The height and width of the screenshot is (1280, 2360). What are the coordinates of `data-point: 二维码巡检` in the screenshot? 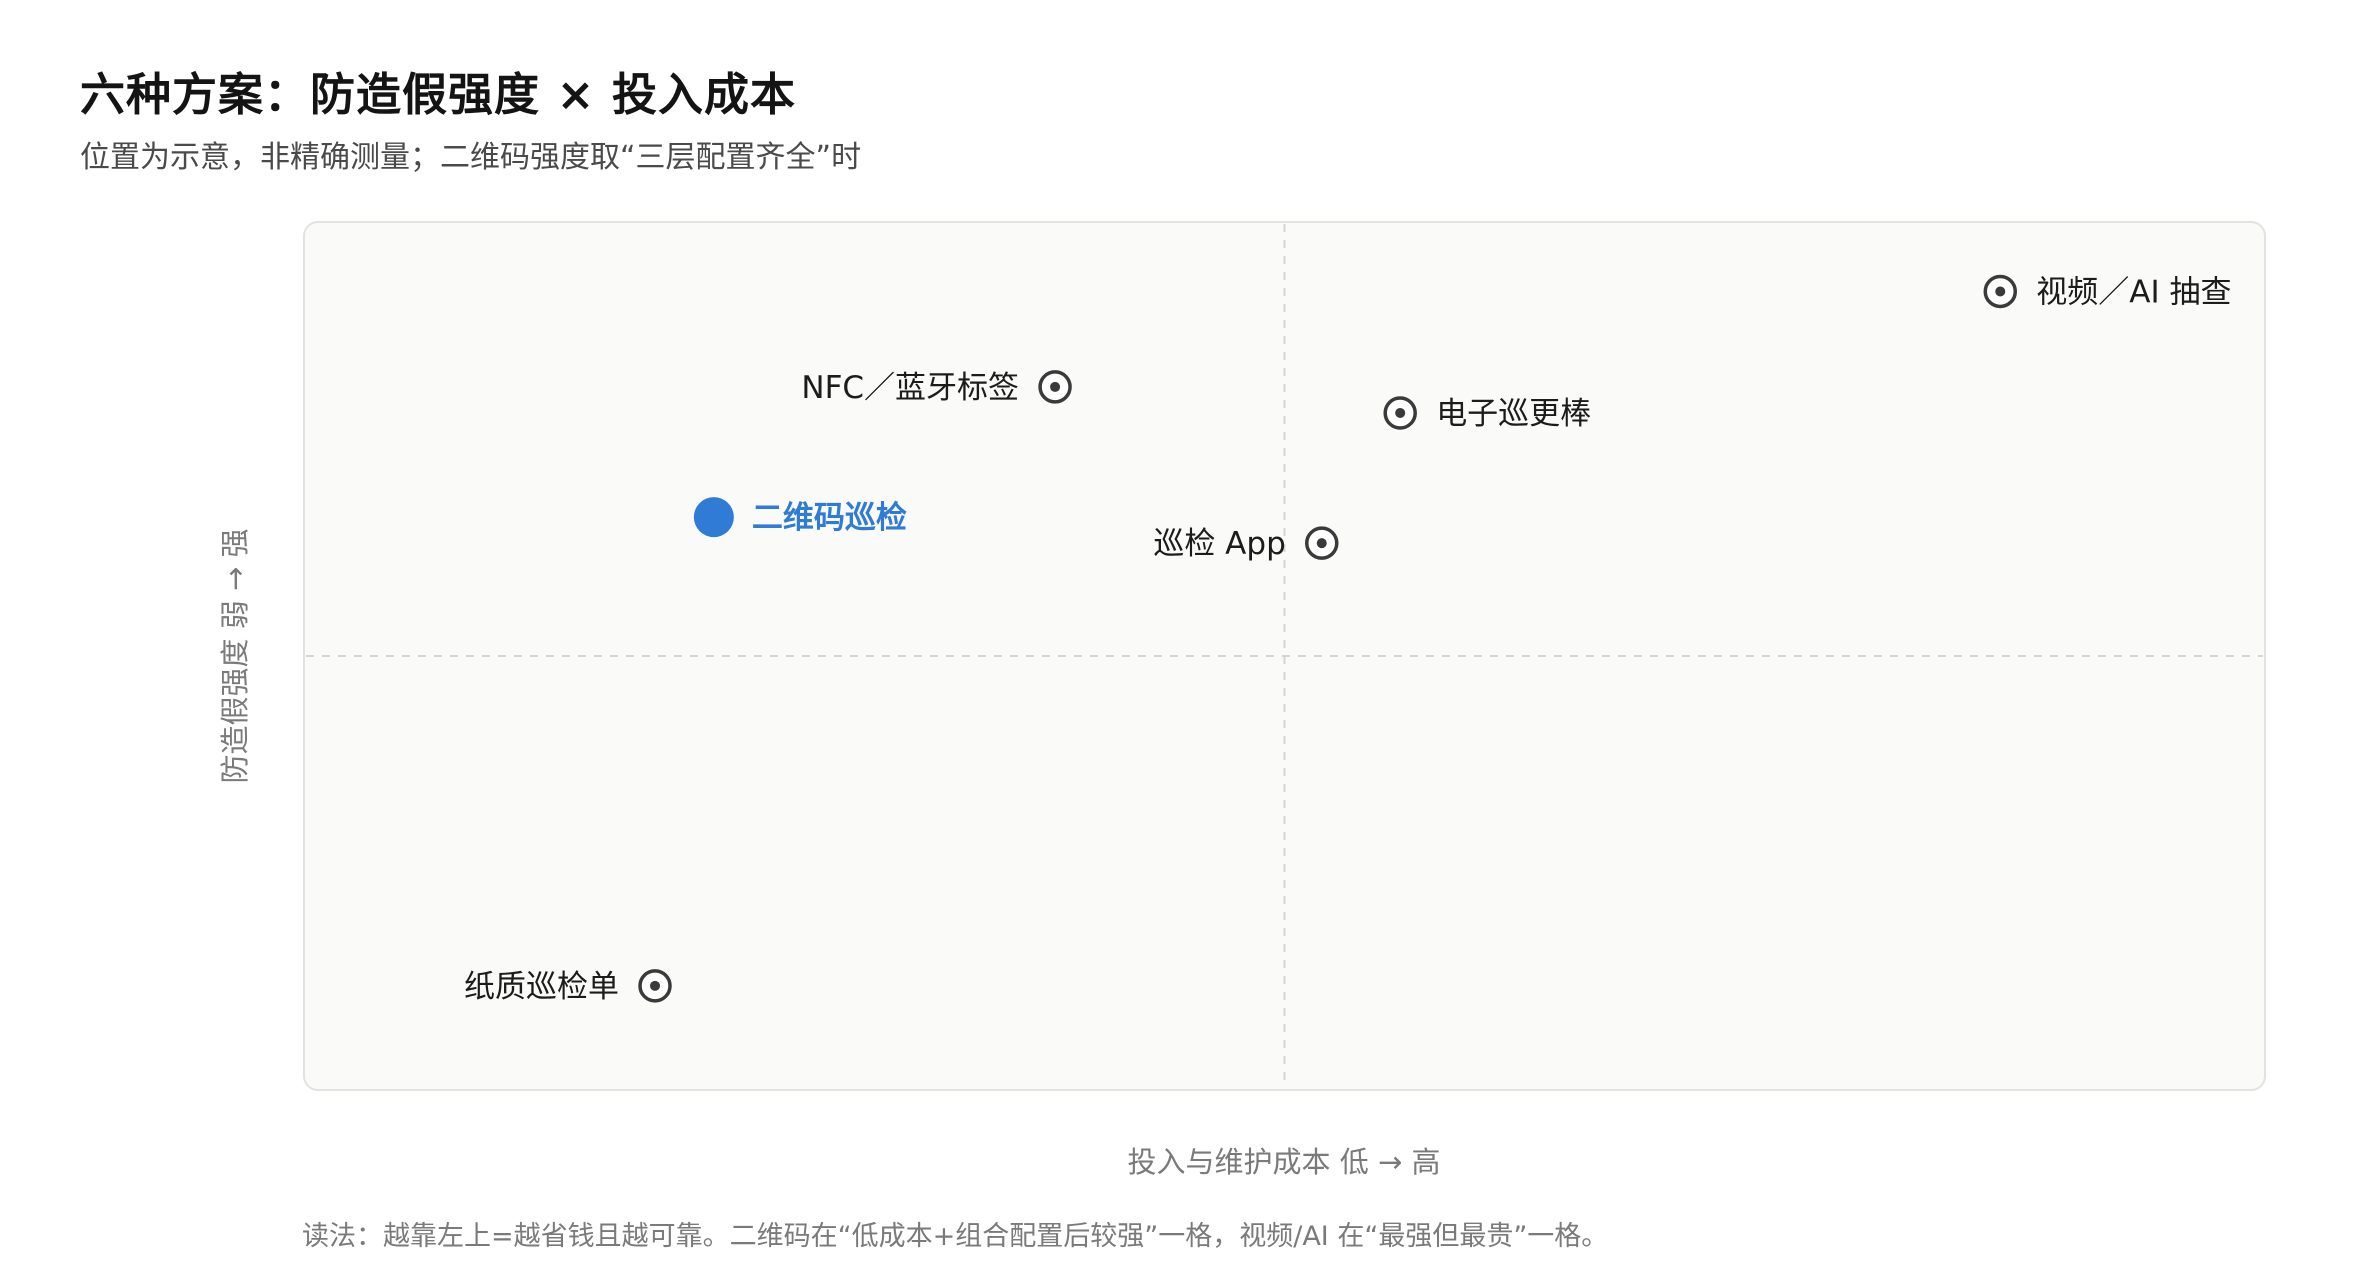 It's located at (800, 517).